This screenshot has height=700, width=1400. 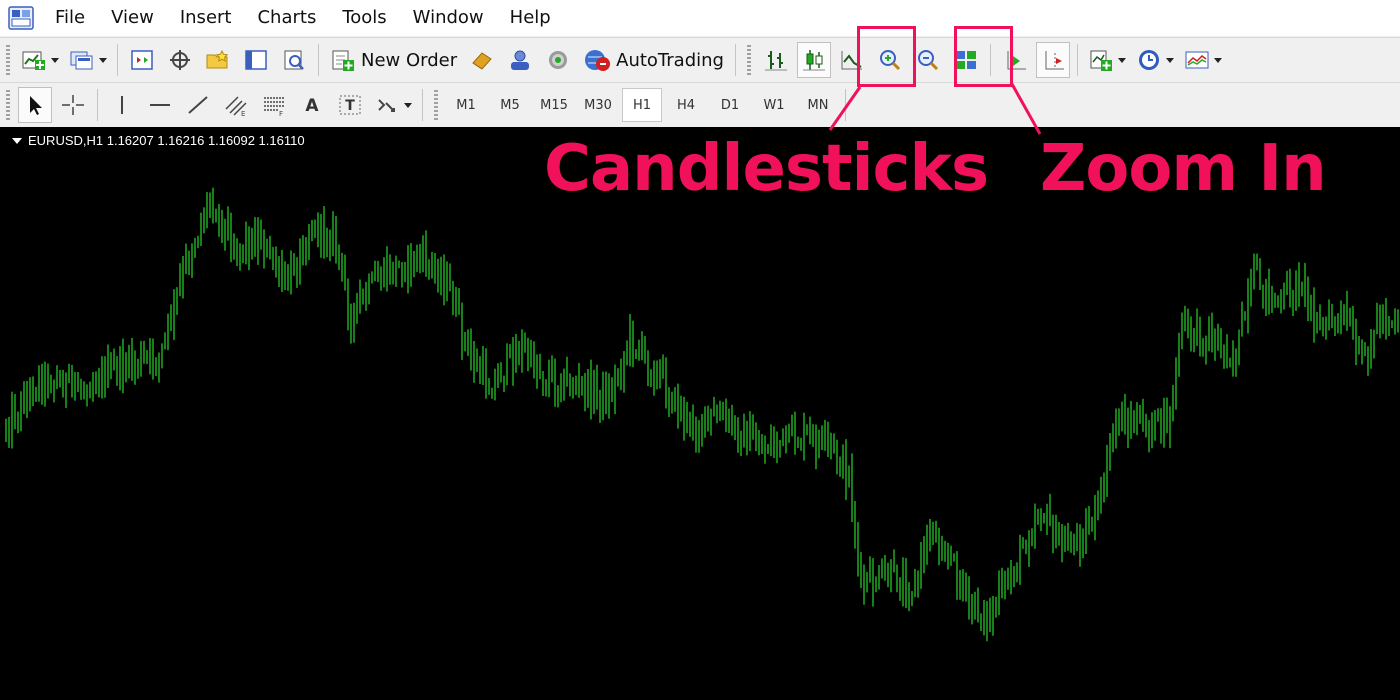 I want to click on timeframe-w1: W1, so click(x=774, y=105).